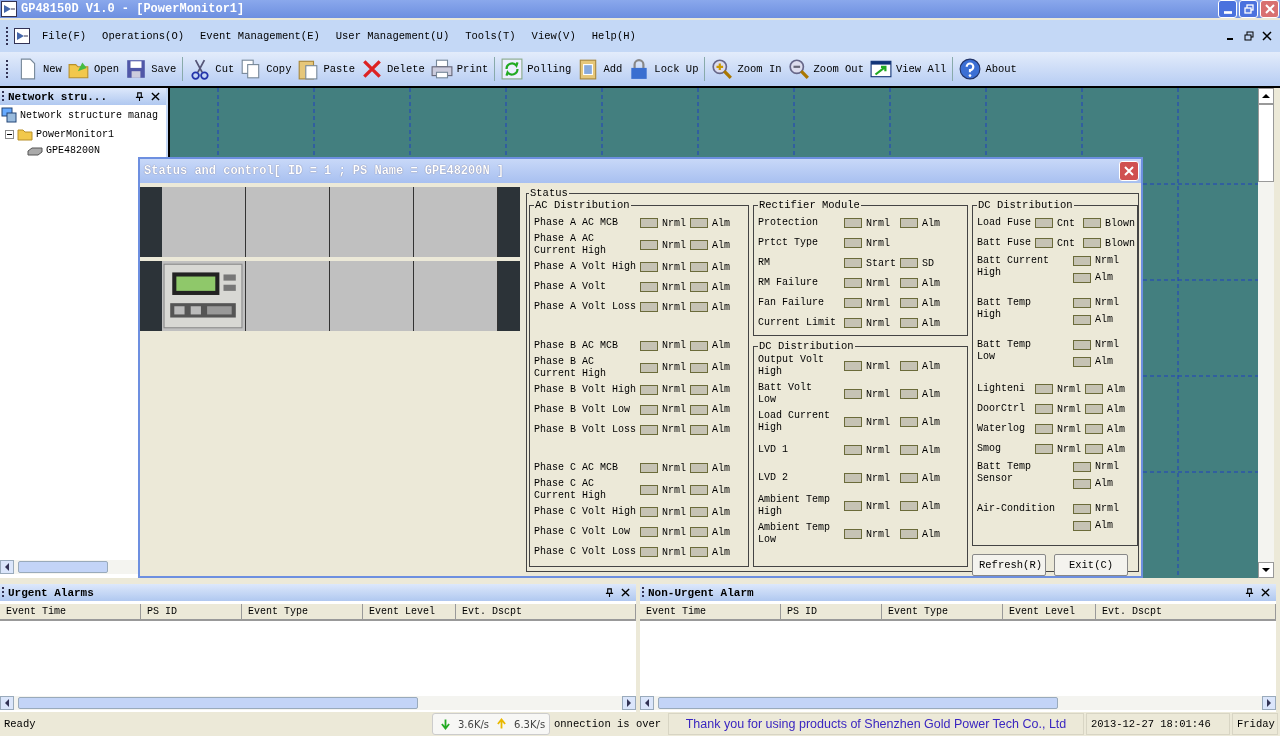  I want to click on status-label: Phase C AC Current High, so click(570, 490).